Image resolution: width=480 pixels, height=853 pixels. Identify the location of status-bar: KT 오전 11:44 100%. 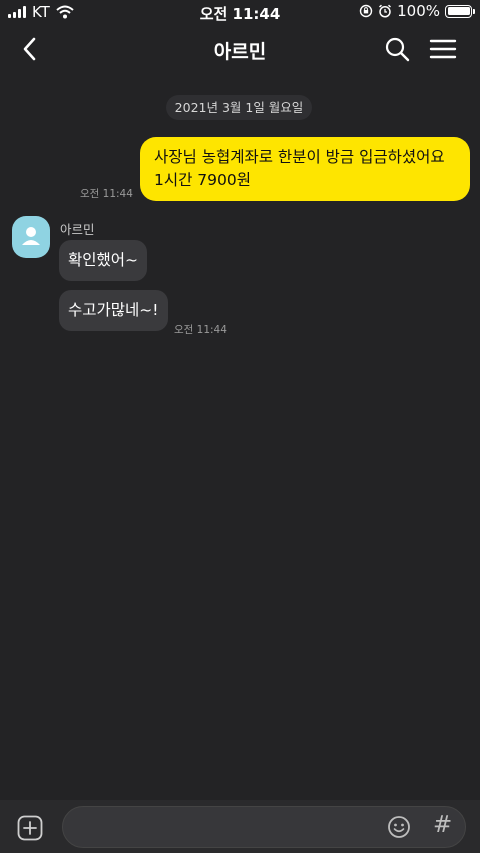
(240, 12).